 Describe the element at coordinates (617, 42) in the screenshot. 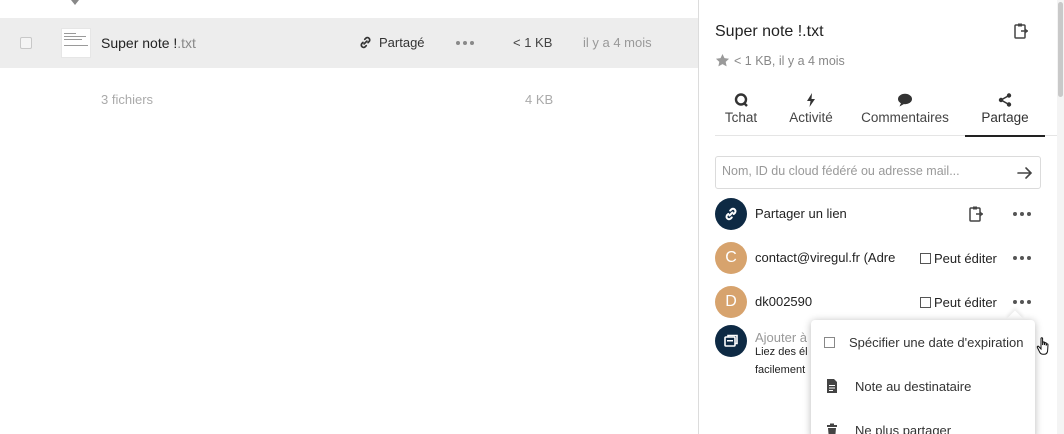

I see `file-modified-date: il y a 4 mois` at that location.